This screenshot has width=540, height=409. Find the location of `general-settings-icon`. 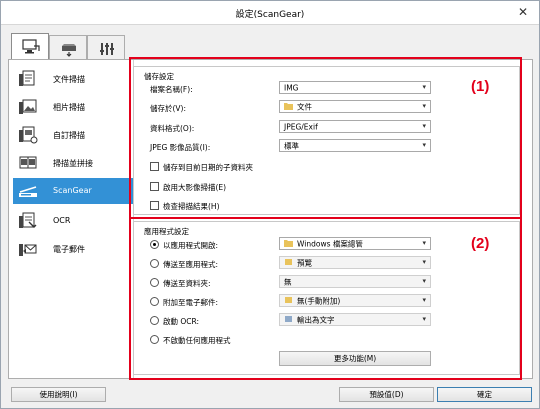

general-settings-icon is located at coordinates (107, 49).